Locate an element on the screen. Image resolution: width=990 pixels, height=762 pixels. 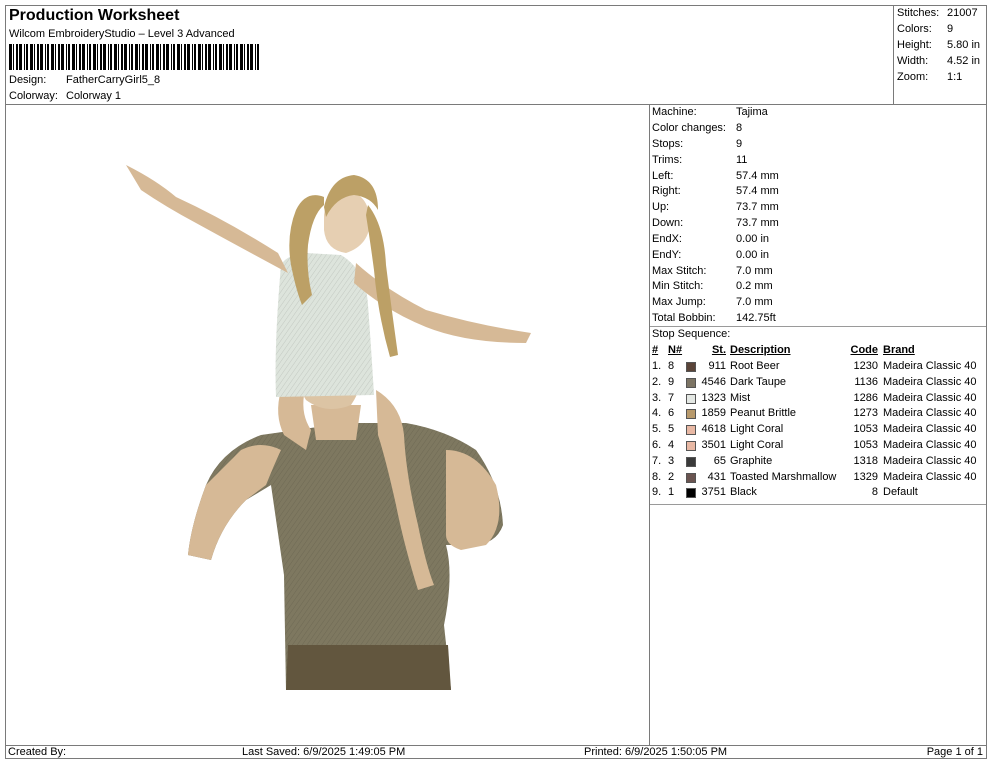
row-code: 1273 is located at coordinates (865, 413).